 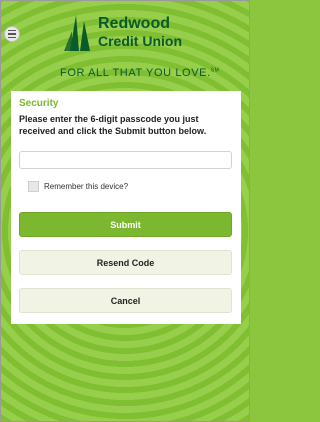 I want to click on cancel-button: Cancel, so click(x=125, y=300).